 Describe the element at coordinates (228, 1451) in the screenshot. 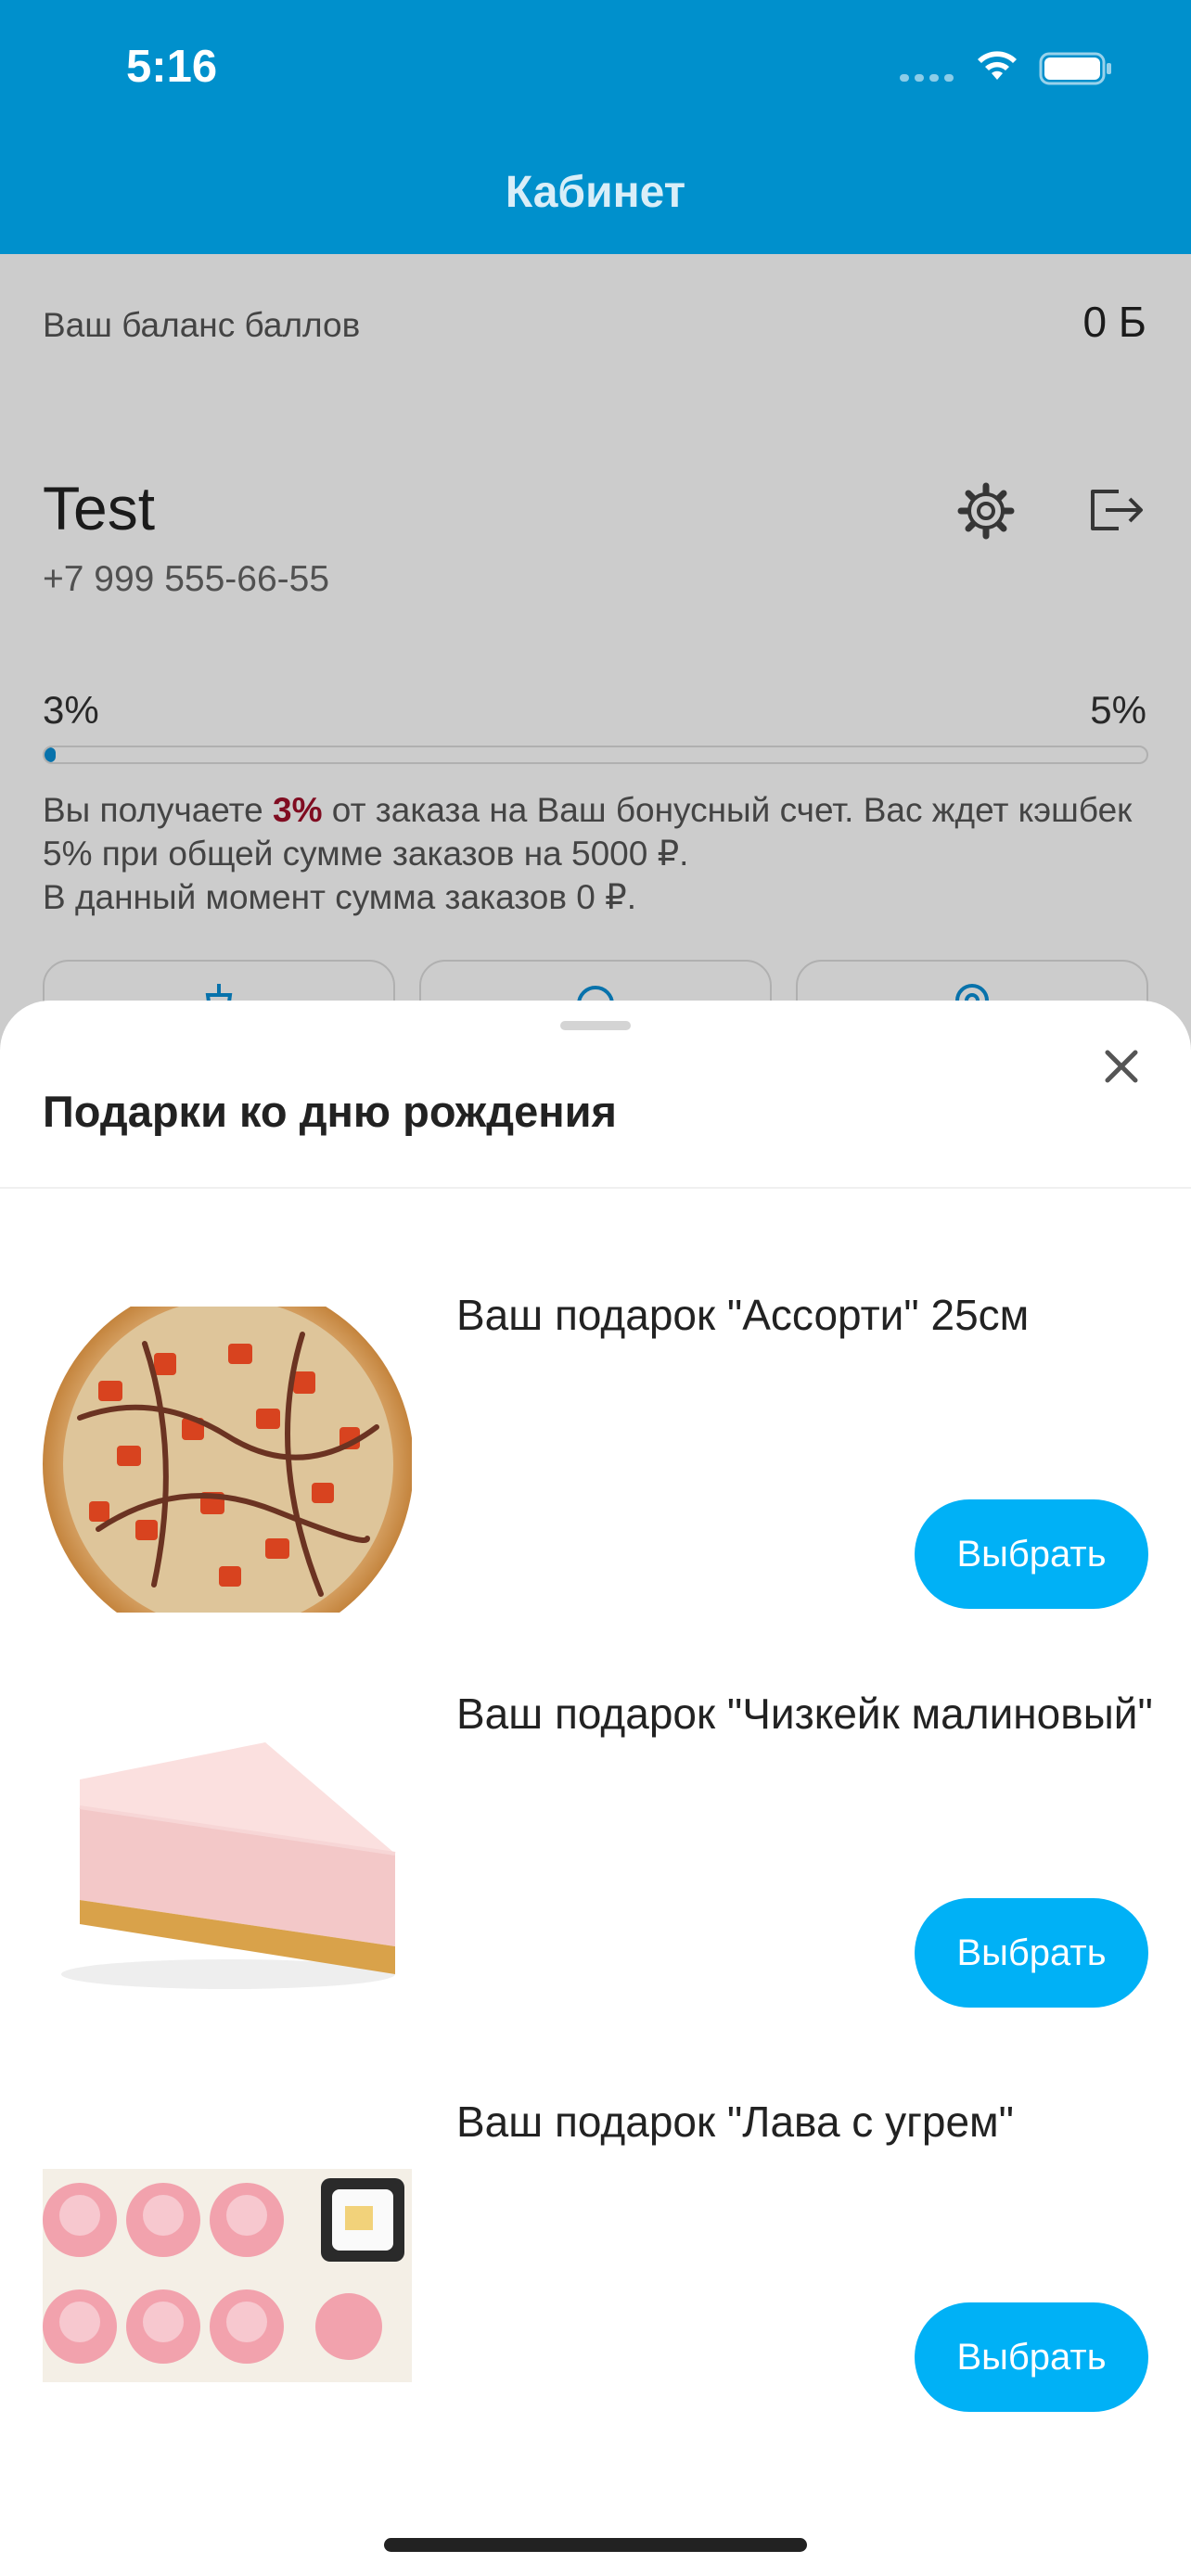

I see `pizza-image` at that location.